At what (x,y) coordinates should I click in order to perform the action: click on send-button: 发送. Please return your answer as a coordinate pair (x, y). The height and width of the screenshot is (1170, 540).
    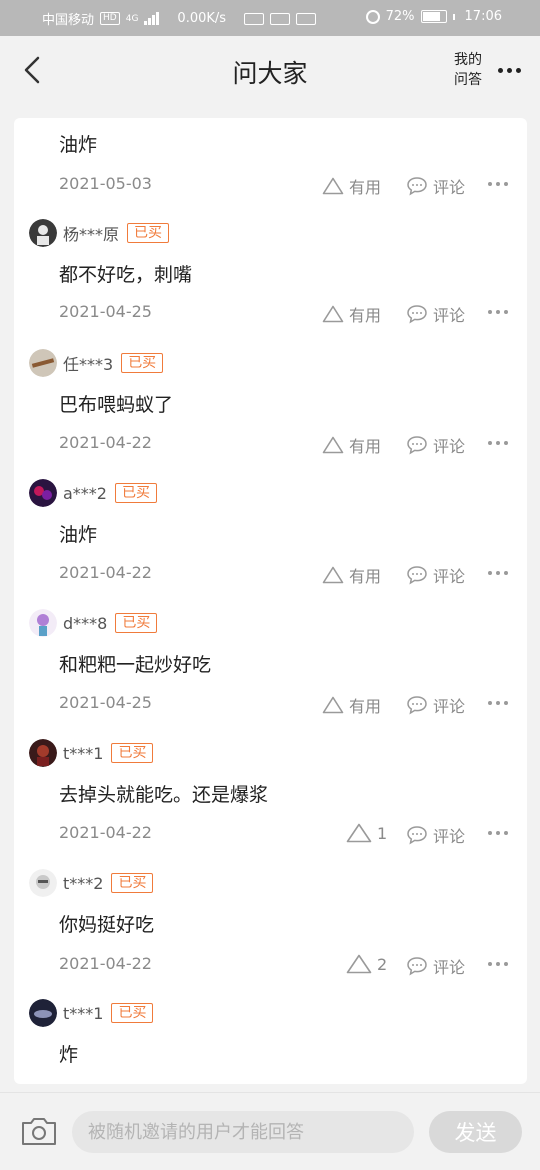
    Looking at the image, I should click on (475, 1132).